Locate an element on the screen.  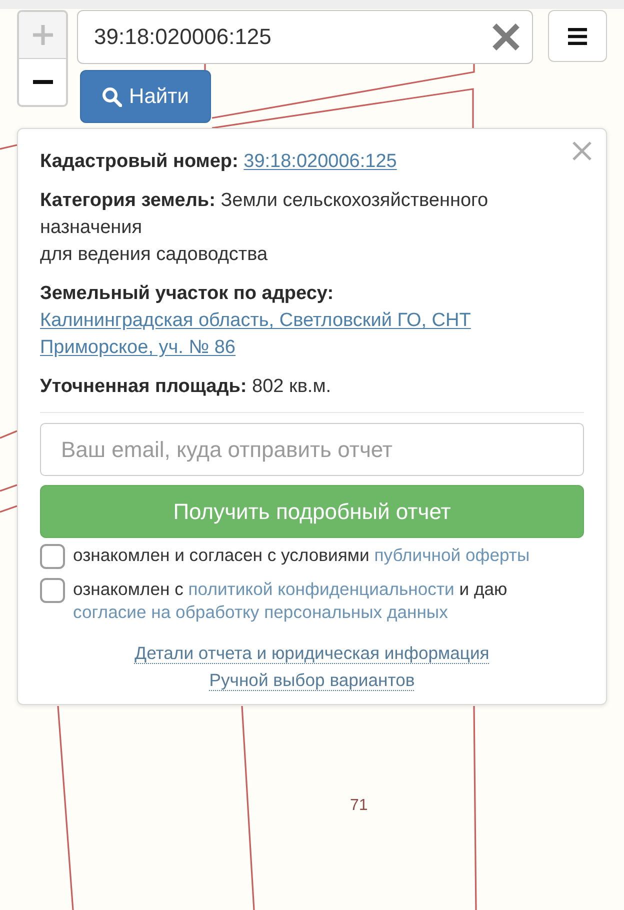
plus-icon is located at coordinates (42, 35).